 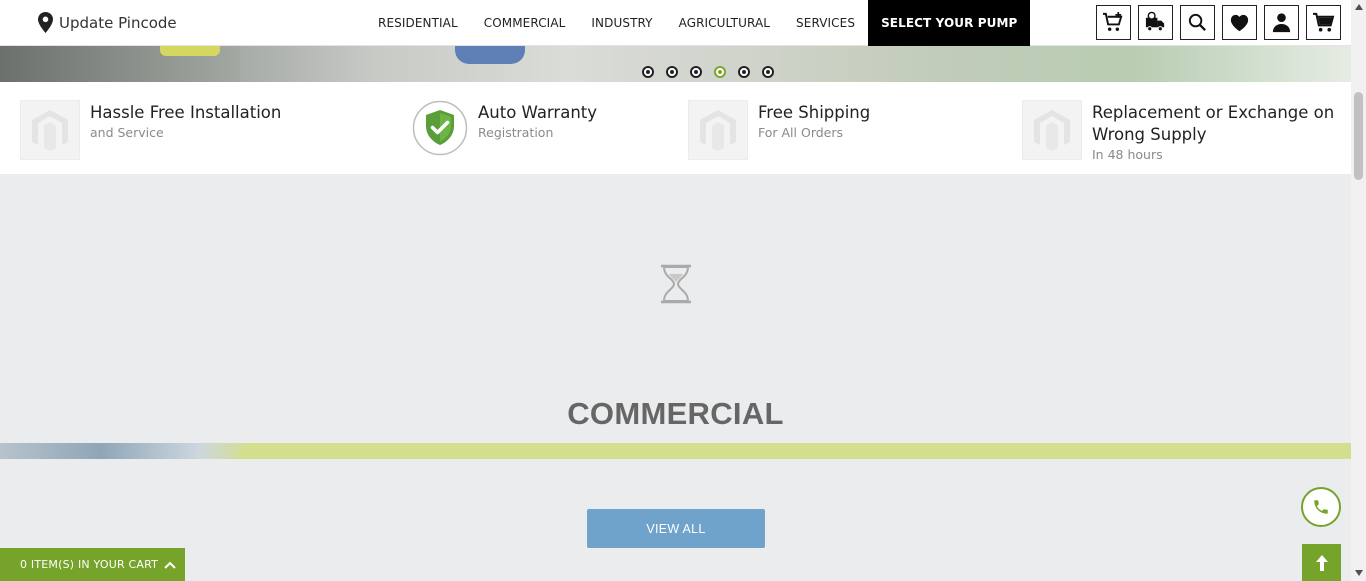 What do you see at coordinates (825, 23) in the screenshot?
I see `nav-services: SERVICES` at bounding box center [825, 23].